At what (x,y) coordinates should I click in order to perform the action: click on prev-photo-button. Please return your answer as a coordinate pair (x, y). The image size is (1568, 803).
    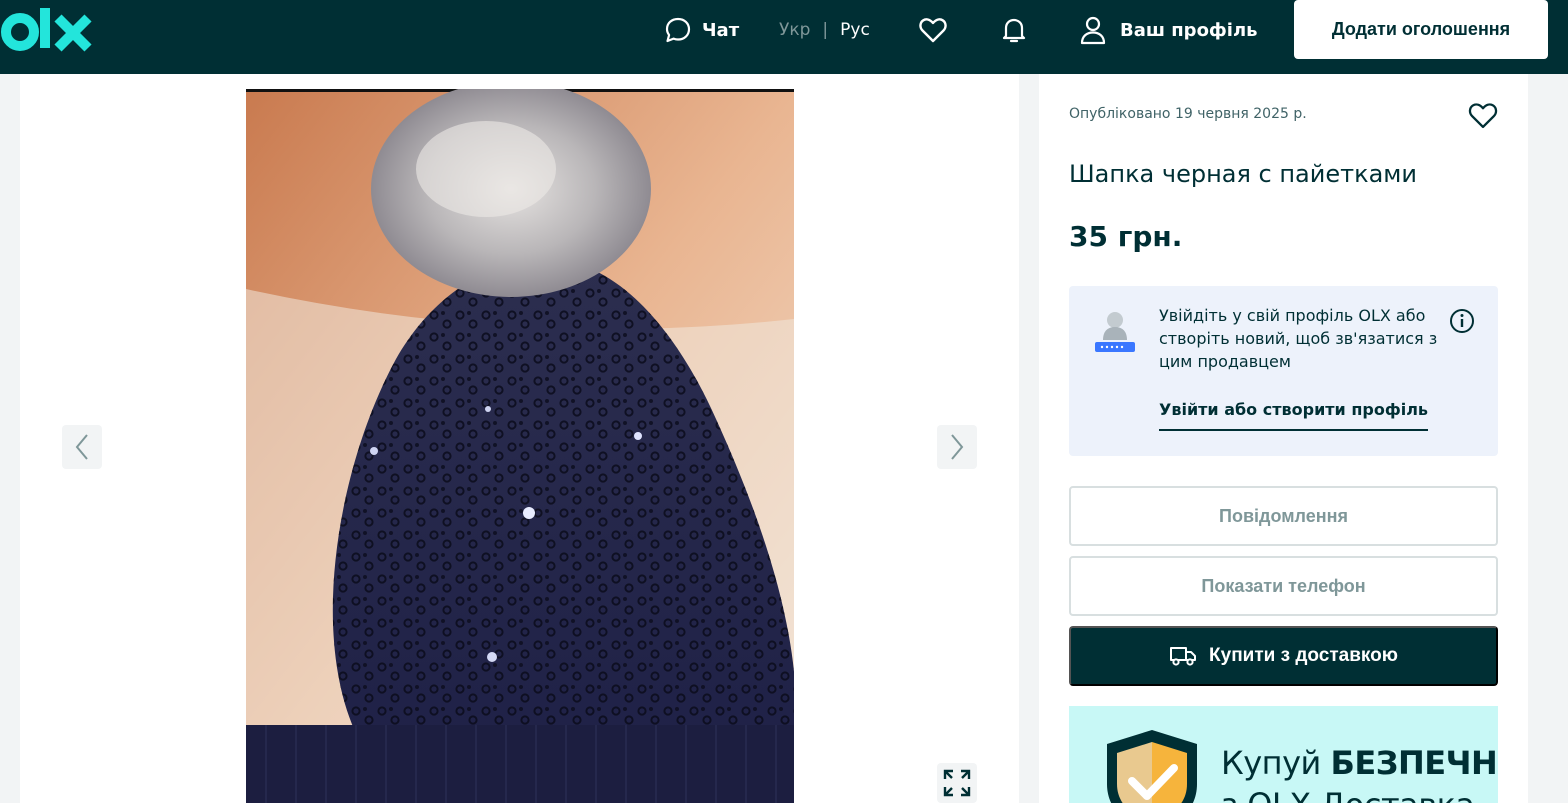
    Looking at the image, I should click on (82, 447).